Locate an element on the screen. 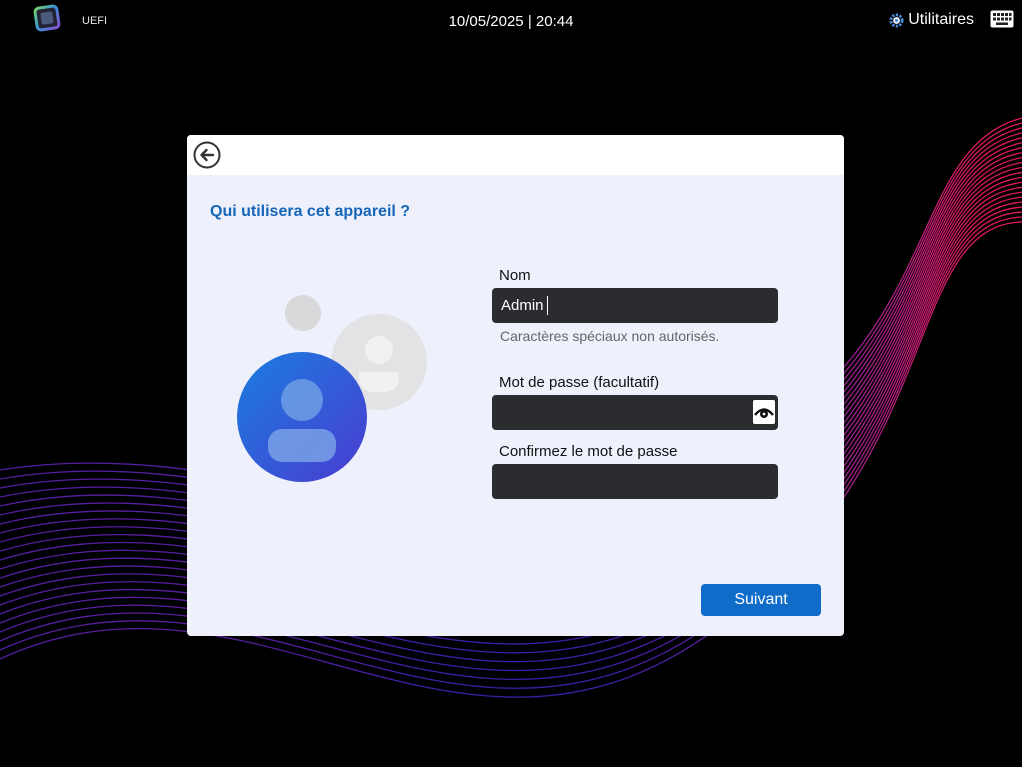  firmware-label: UEFI is located at coordinates (95, 21).